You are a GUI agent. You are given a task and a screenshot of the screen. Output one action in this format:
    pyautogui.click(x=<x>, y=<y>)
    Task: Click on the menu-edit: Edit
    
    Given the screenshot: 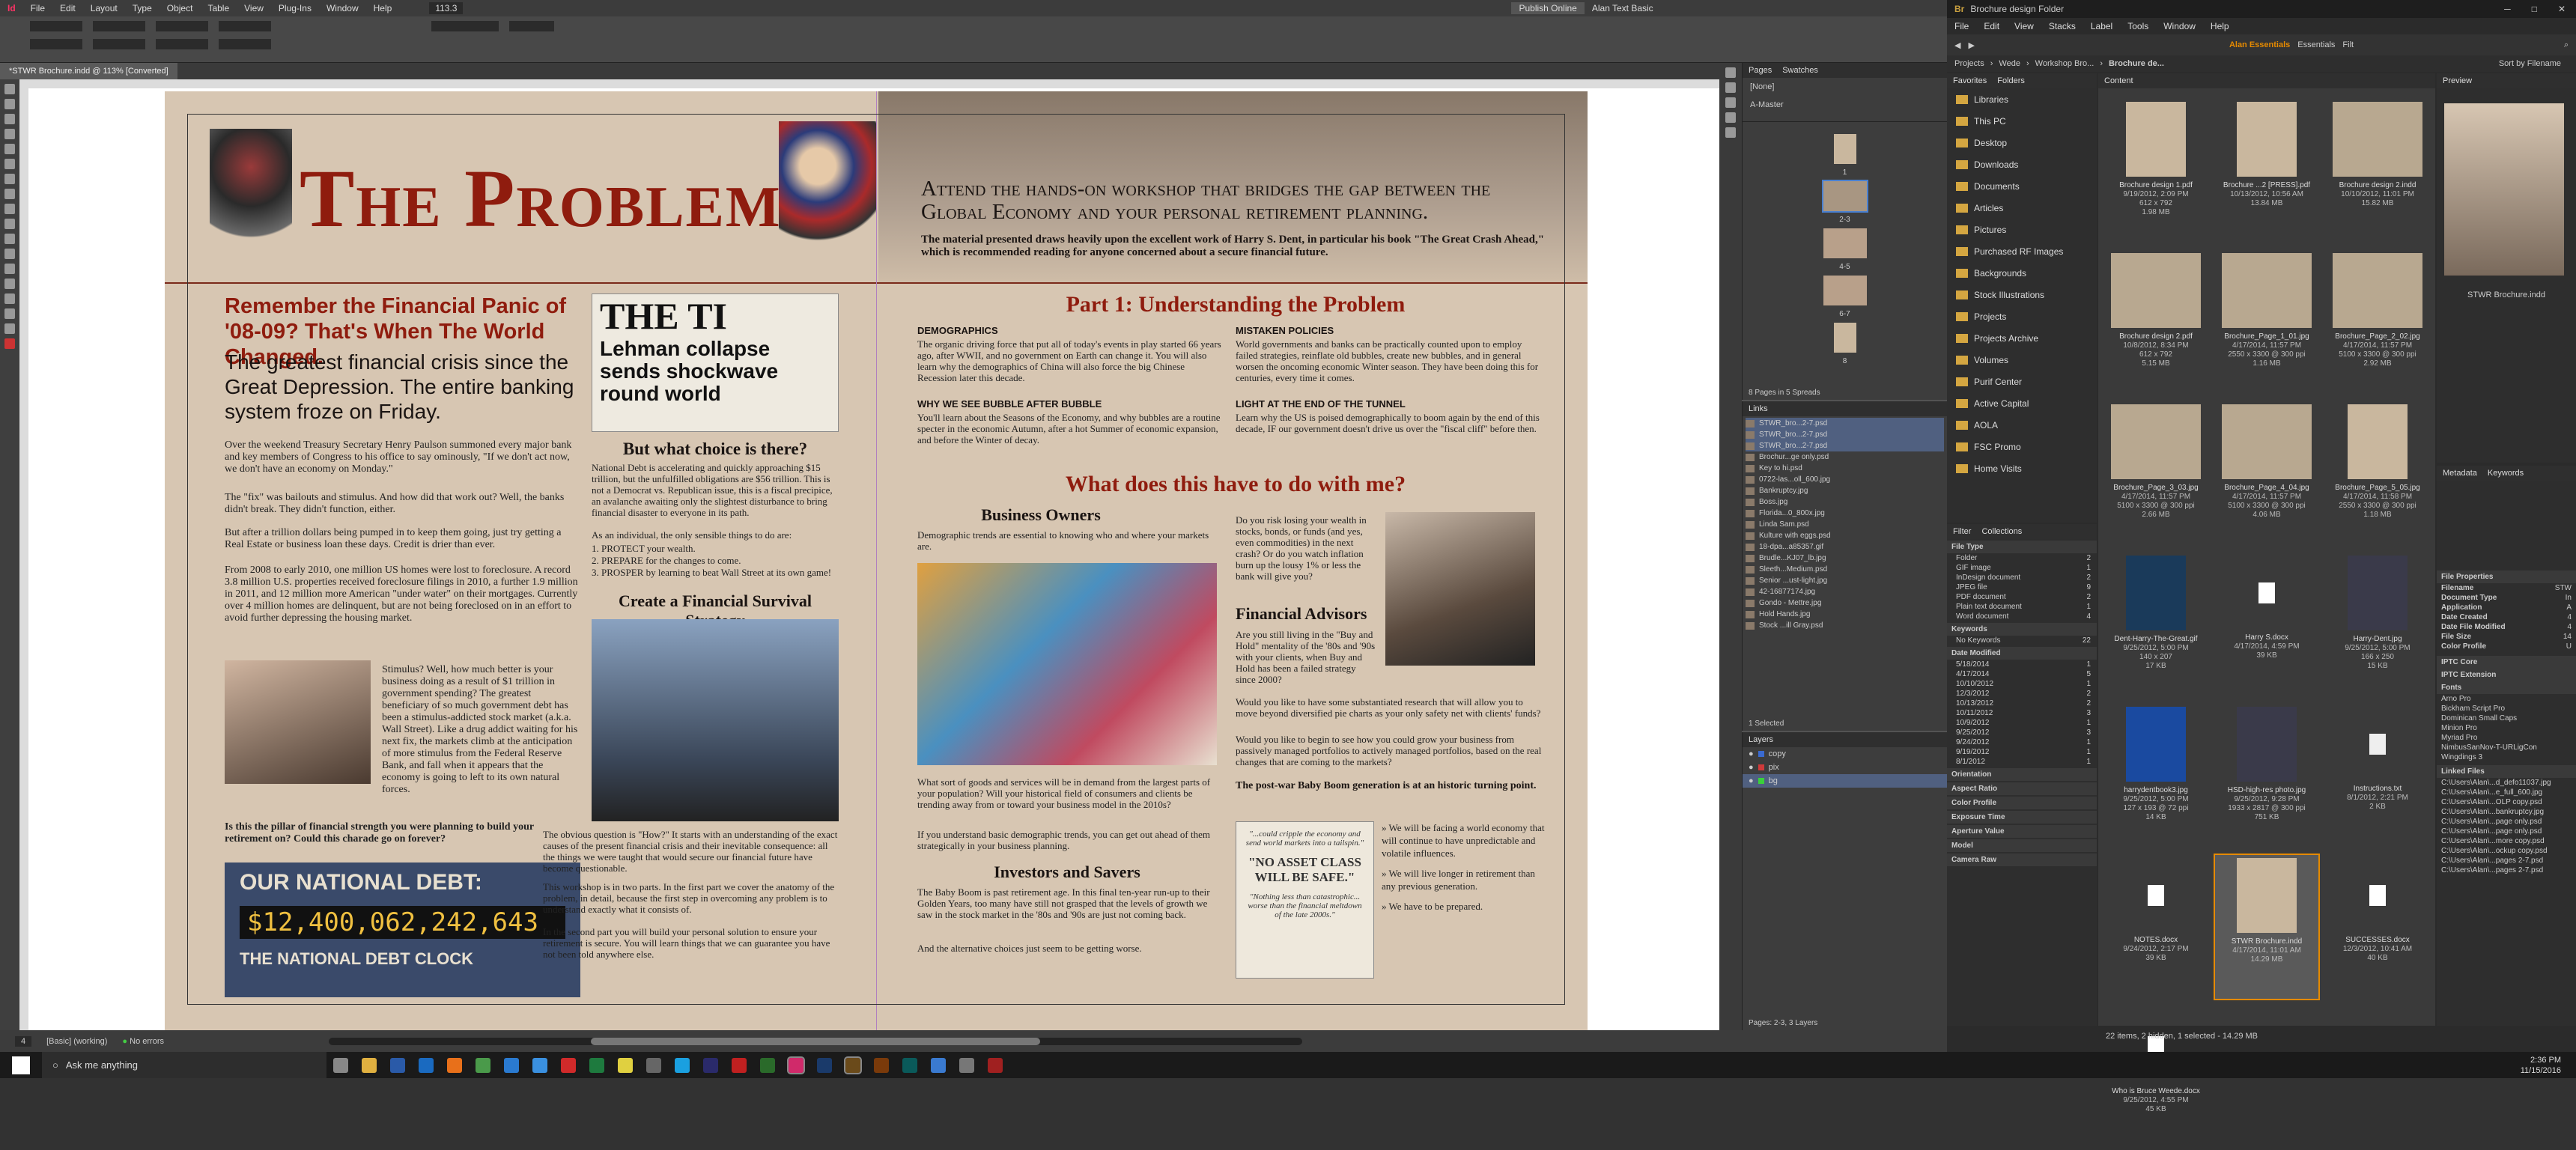 What is the action you would take?
    pyautogui.click(x=67, y=8)
    